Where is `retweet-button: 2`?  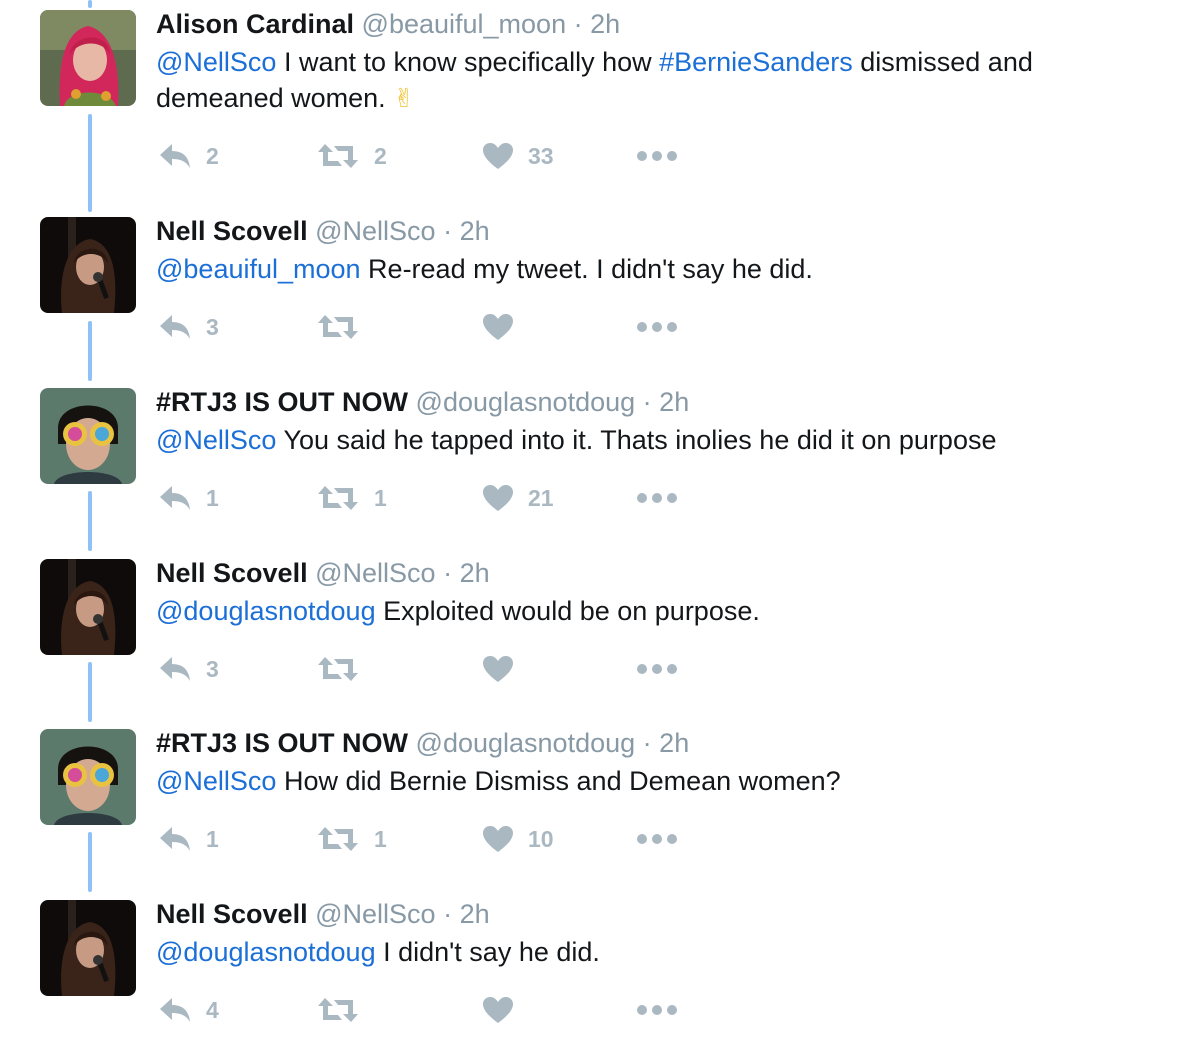 retweet-button: 2 is located at coordinates (351, 156).